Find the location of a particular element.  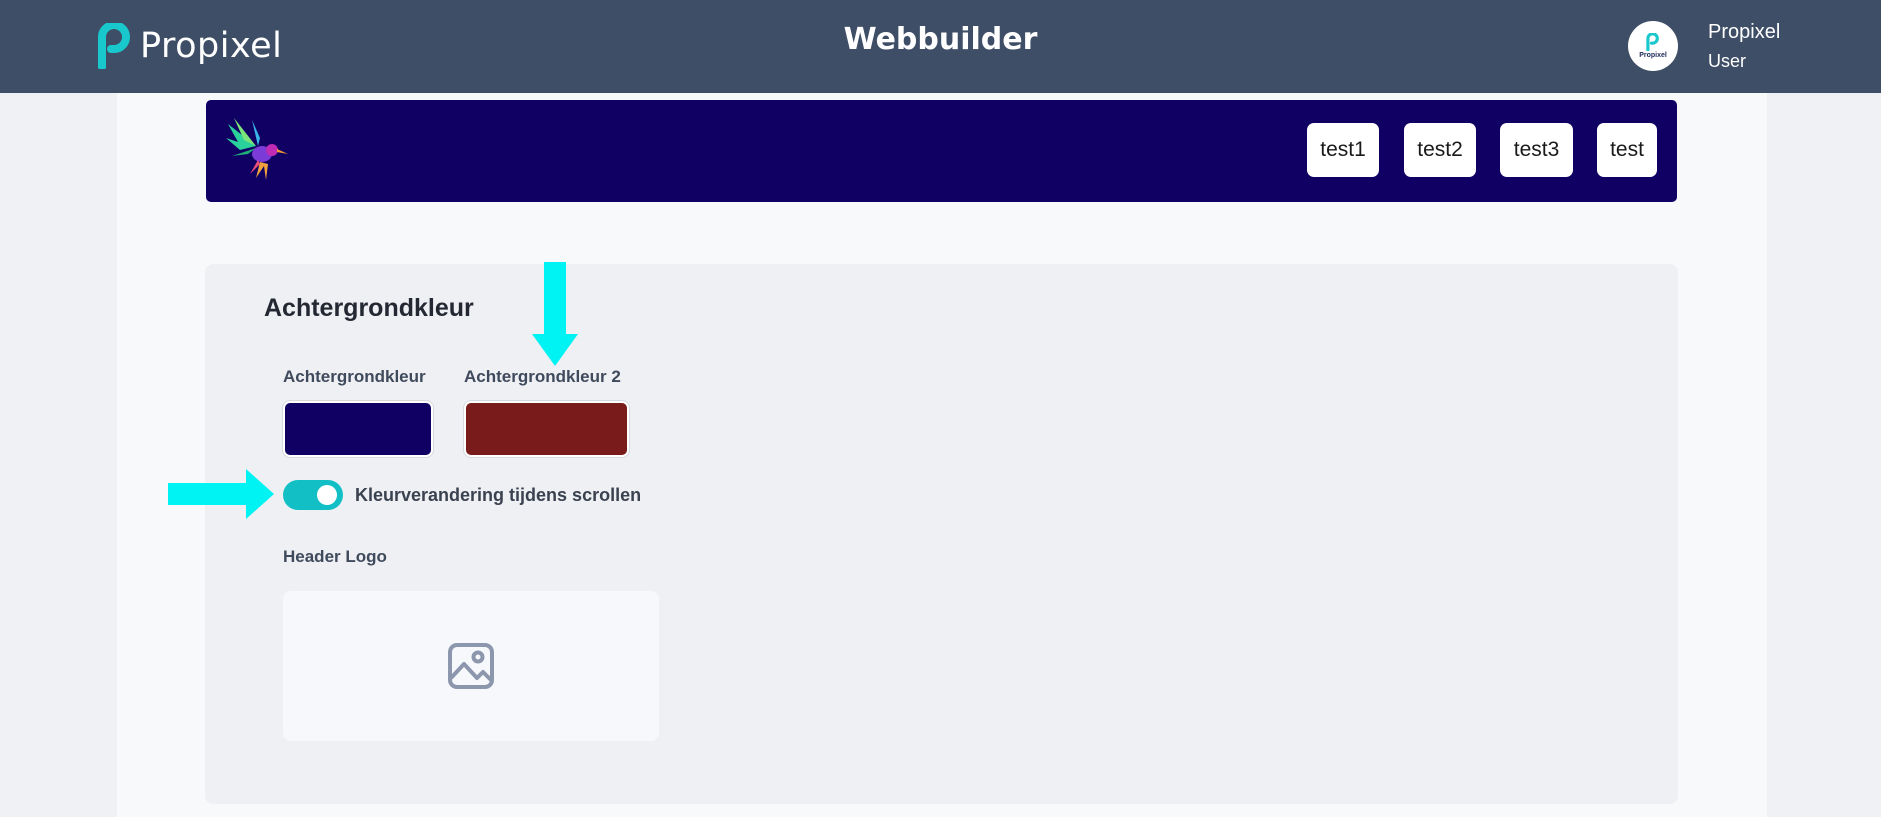

preview-nav-item: test is located at coordinates (1627, 150).